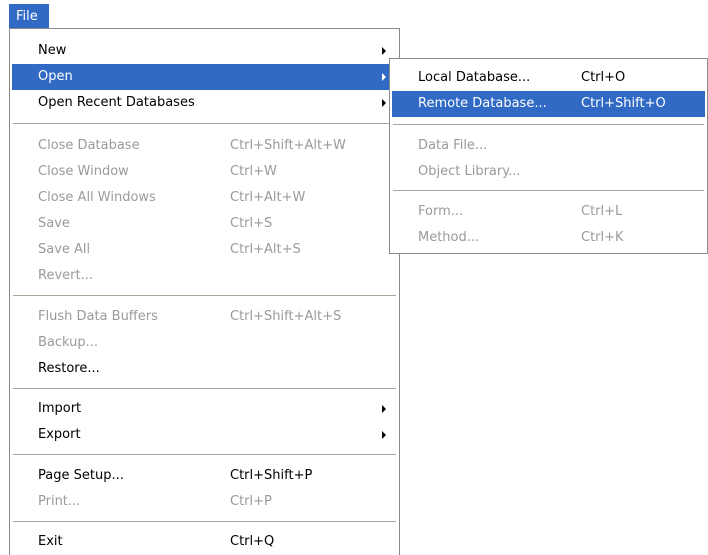 The width and height of the screenshot is (708, 555). I want to click on file-menu-label: File, so click(27, 16).